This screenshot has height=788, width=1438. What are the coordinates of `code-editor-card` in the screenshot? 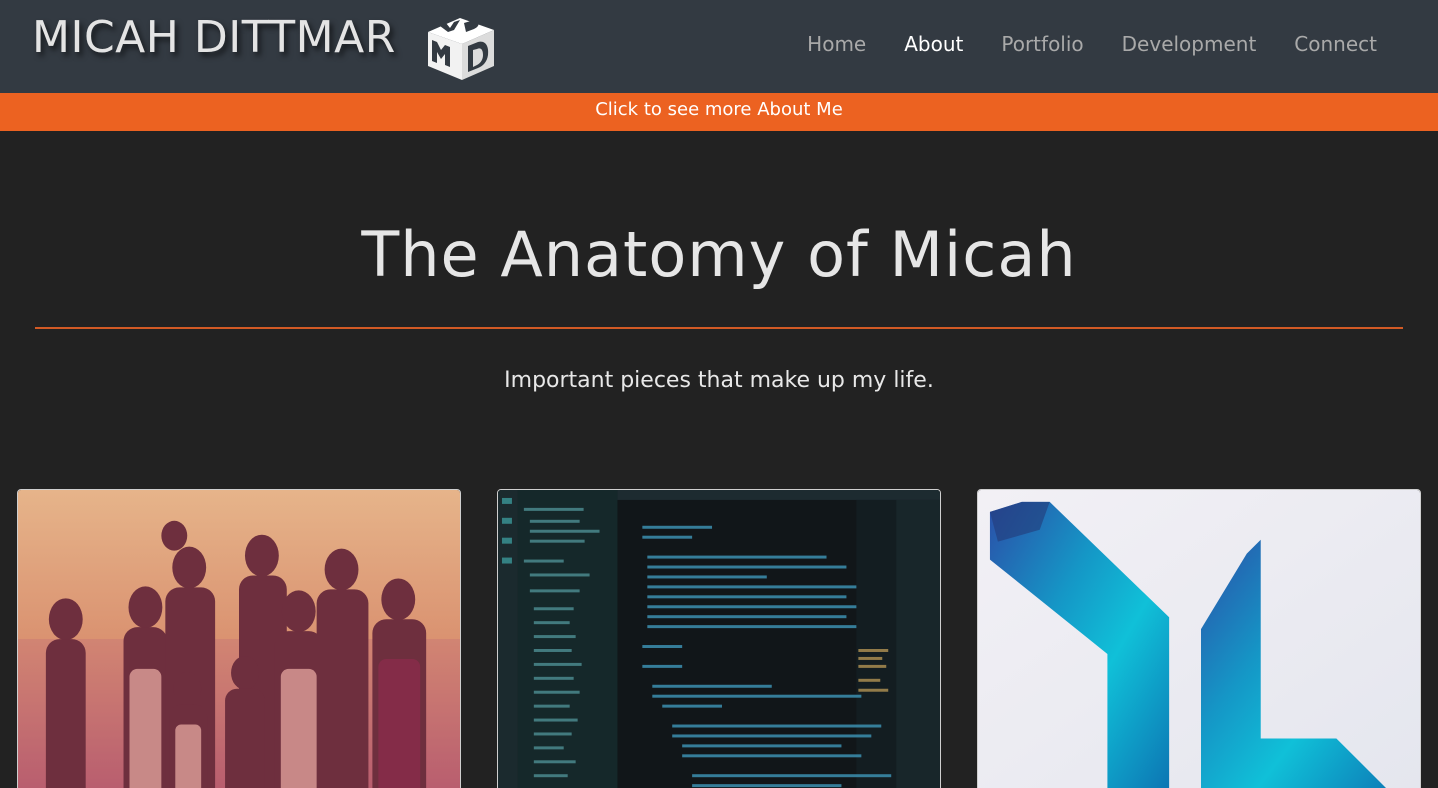 It's located at (719, 638).